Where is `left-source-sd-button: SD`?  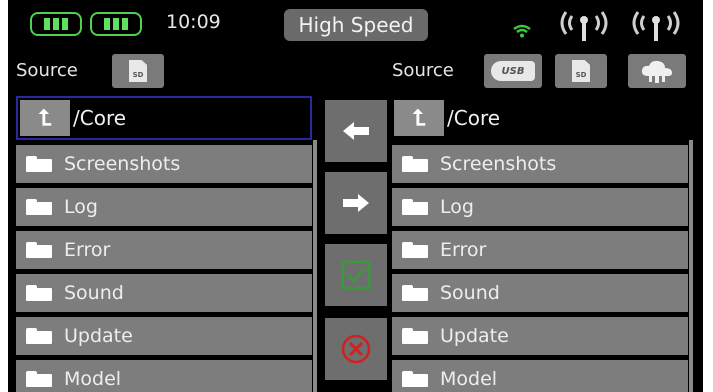 left-source-sd-button: SD is located at coordinates (138, 71).